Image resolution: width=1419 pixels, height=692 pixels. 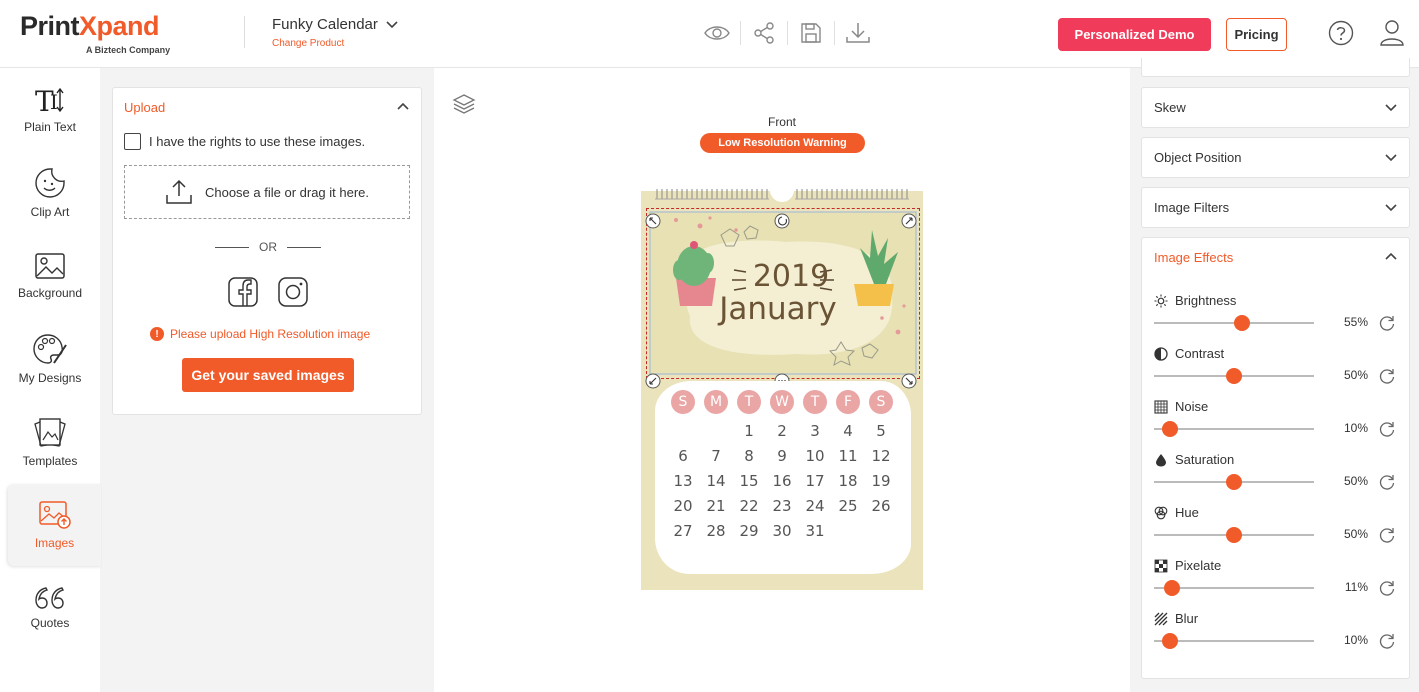 What do you see at coordinates (50, 293) in the screenshot?
I see `sidebar-item-label: Background` at bounding box center [50, 293].